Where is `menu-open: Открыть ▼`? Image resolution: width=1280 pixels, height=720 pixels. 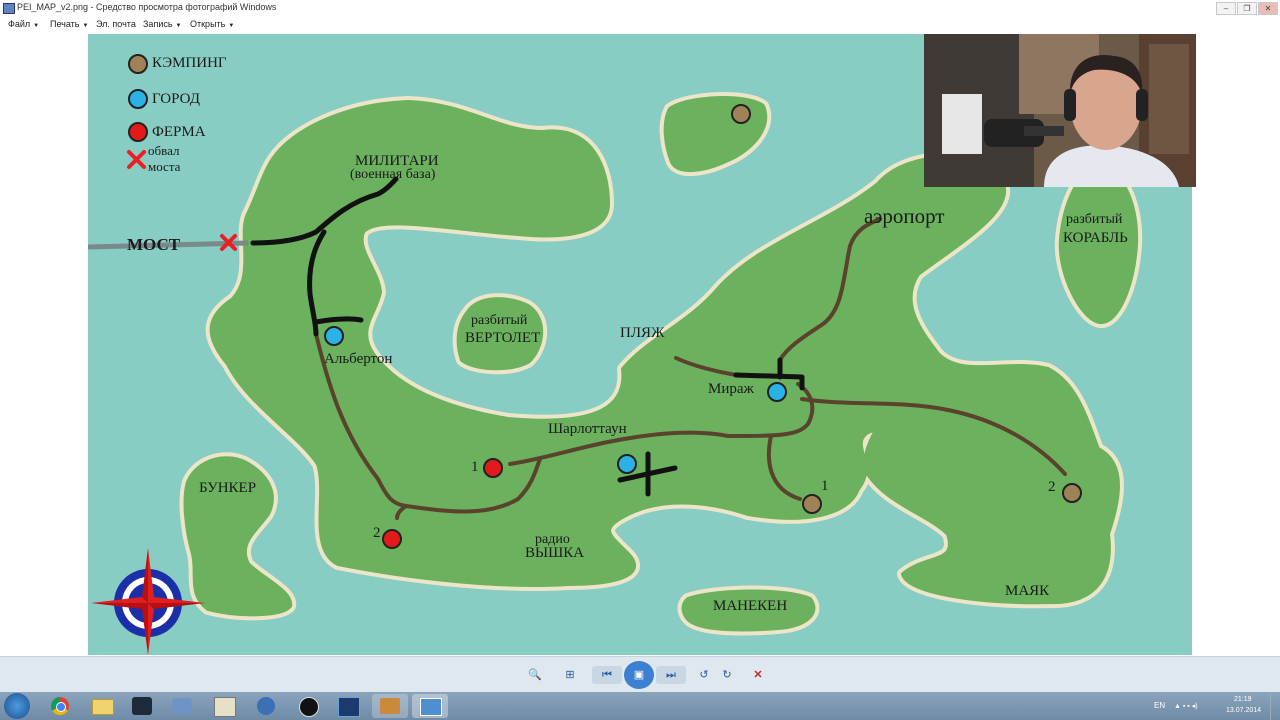
menu-open: Открыть ▼ is located at coordinates (212, 24).